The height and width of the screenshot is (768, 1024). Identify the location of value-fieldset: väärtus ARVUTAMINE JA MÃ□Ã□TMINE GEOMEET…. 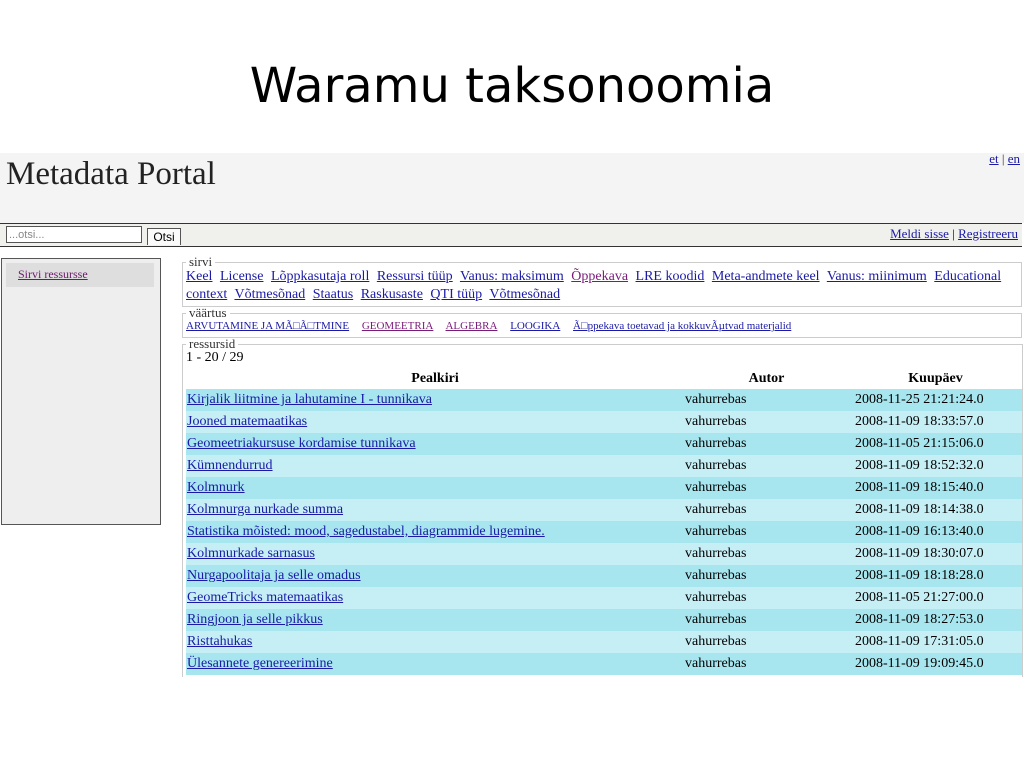
(602, 321).